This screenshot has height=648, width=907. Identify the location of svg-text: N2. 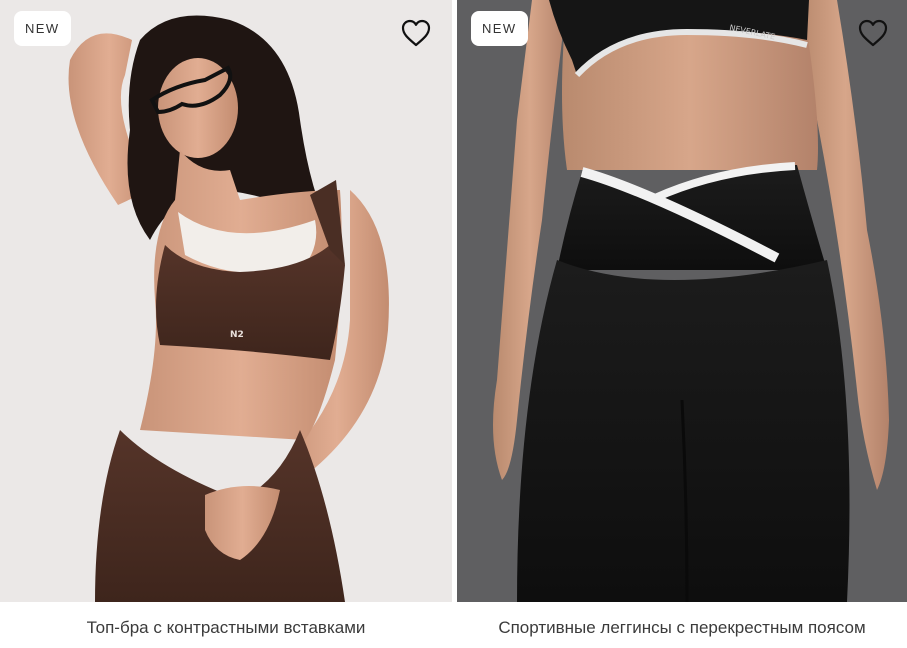
(237, 335).